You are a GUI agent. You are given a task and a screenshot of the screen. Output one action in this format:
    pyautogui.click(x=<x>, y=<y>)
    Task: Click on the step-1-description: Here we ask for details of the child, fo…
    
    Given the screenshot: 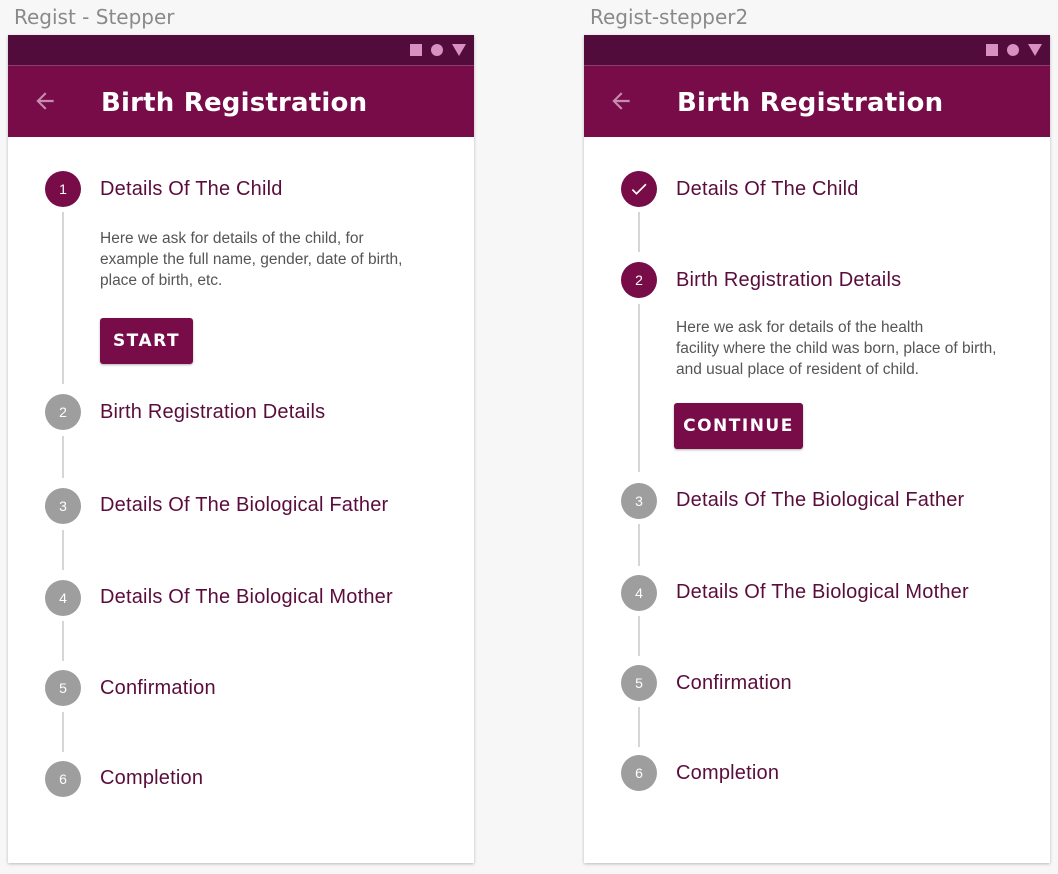 What is the action you would take?
    pyautogui.click(x=251, y=259)
    